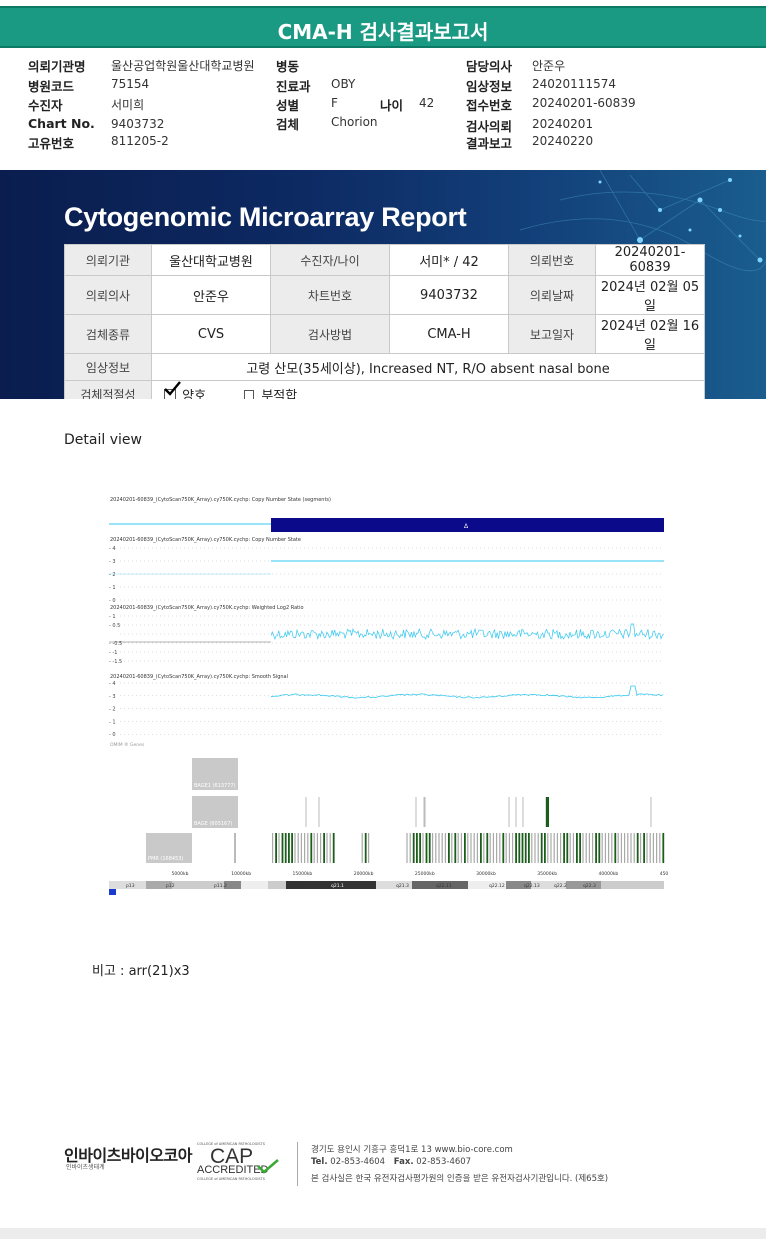 The image size is (766, 1239). What do you see at coordinates (489, 66) in the screenshot?
I see `label-doctor: 담당의사` at bounding box center [489, 66].